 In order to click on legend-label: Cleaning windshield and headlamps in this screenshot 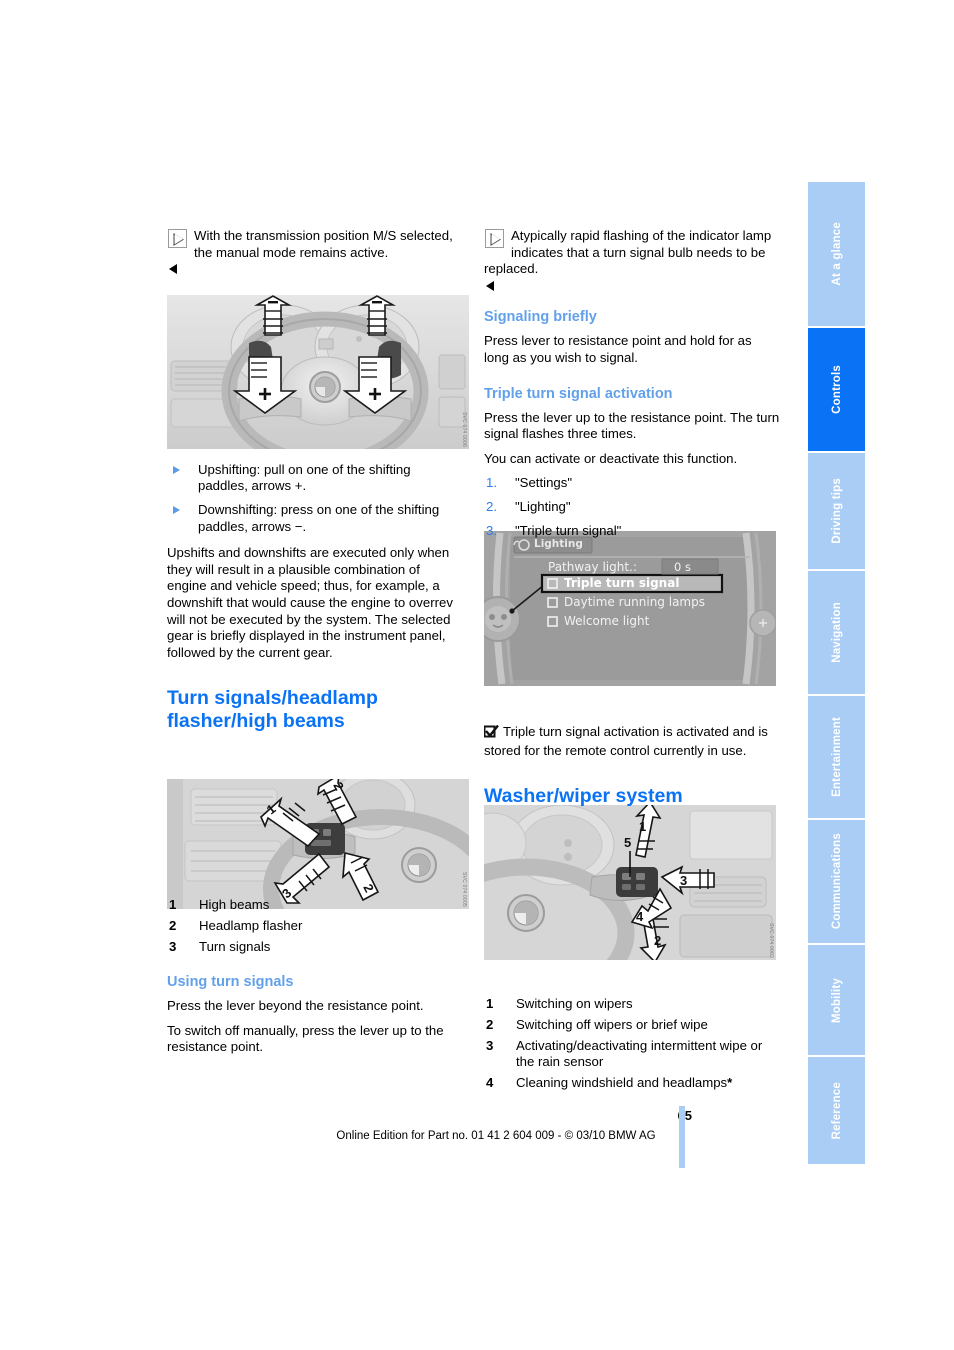, I will do `click(622, 1082)`.